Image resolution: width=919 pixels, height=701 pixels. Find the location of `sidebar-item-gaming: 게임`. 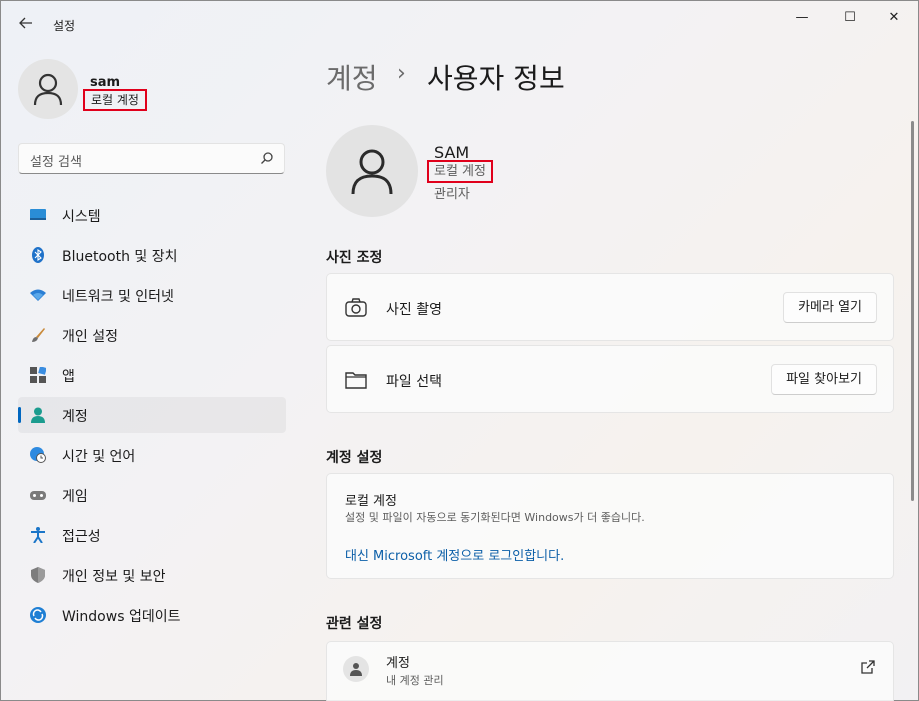

sidebar-item-gaming: 게임 is located at coordinates (152, 495).